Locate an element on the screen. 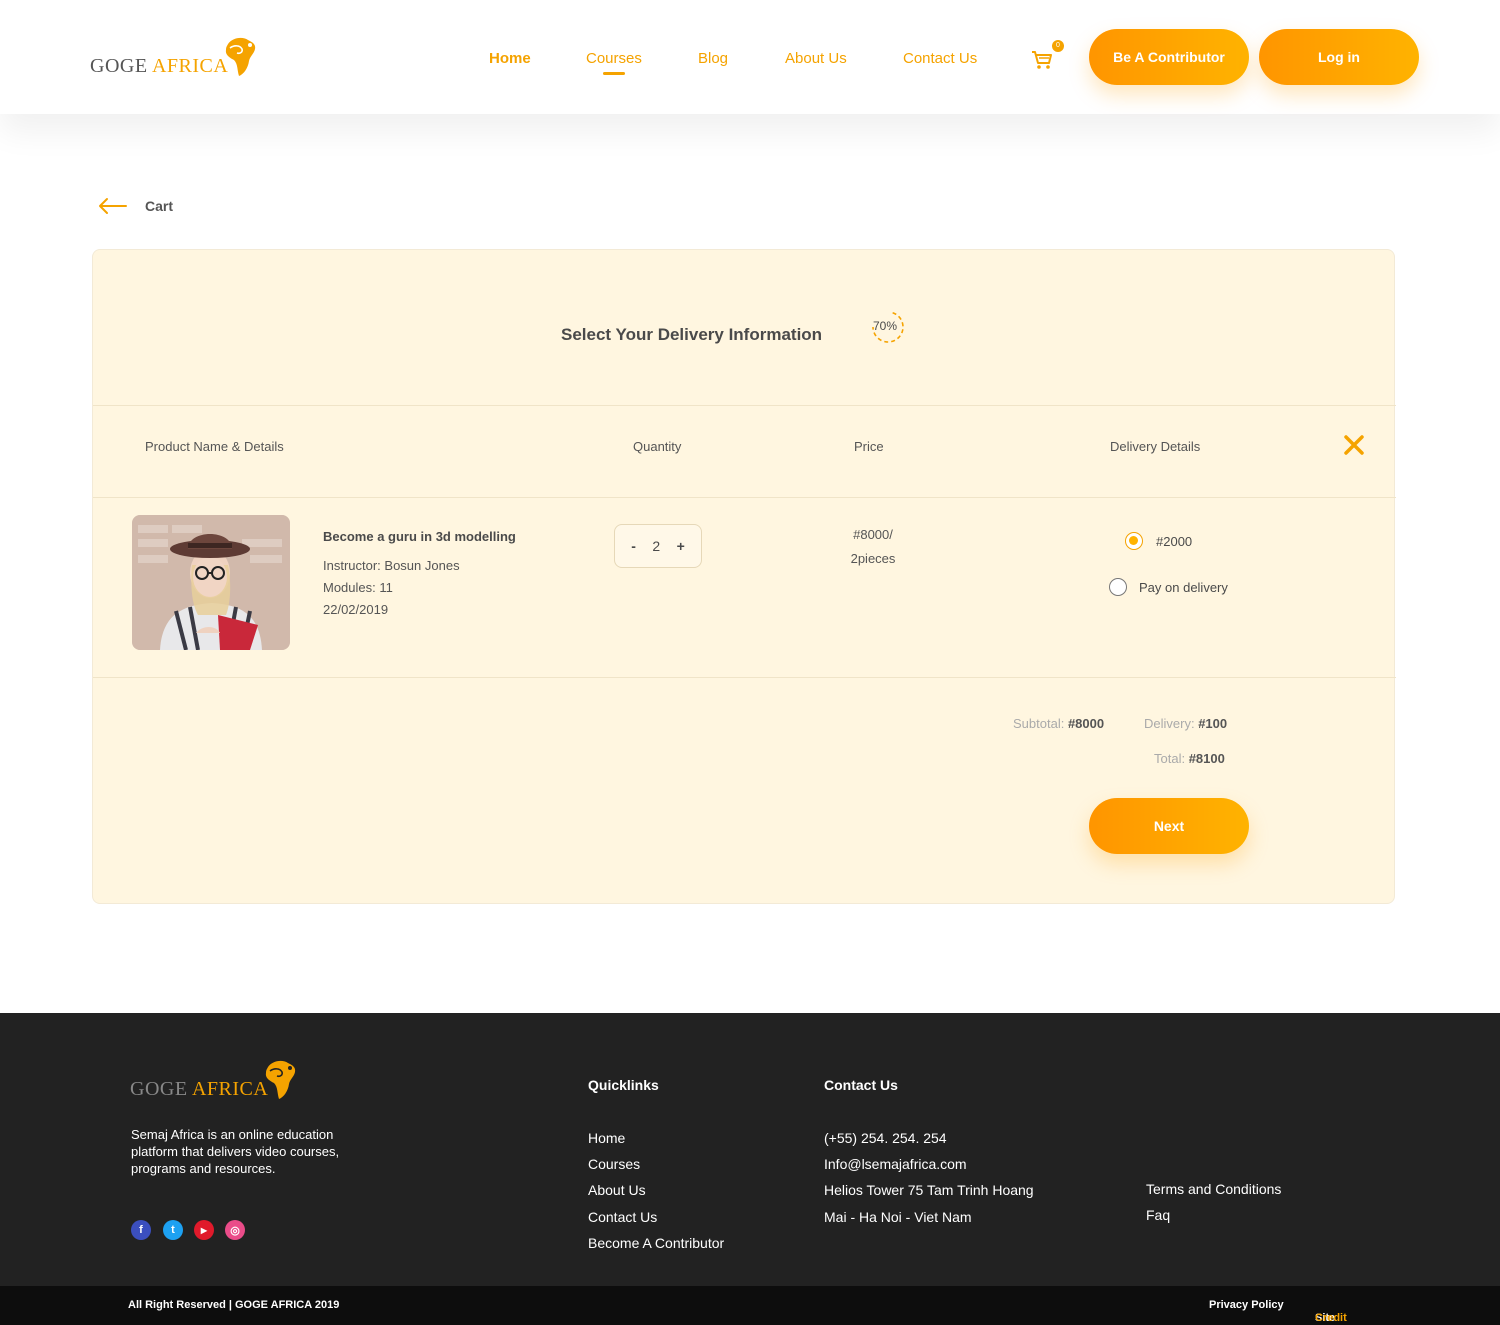 The height and width of the screenshot is (1325, 1500). total-value: #8100 is located at coordinates (1206, 758).